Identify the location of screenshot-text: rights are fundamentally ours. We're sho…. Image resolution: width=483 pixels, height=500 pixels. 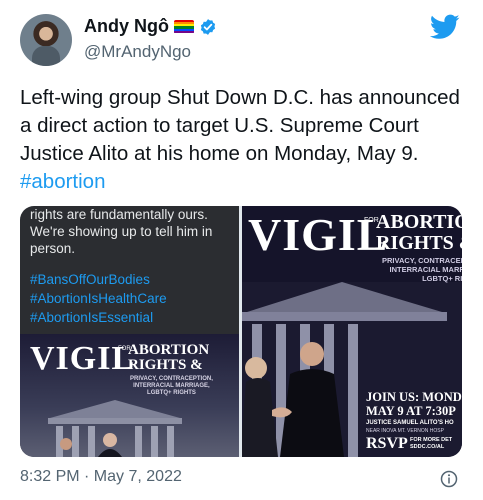
(121, 231).